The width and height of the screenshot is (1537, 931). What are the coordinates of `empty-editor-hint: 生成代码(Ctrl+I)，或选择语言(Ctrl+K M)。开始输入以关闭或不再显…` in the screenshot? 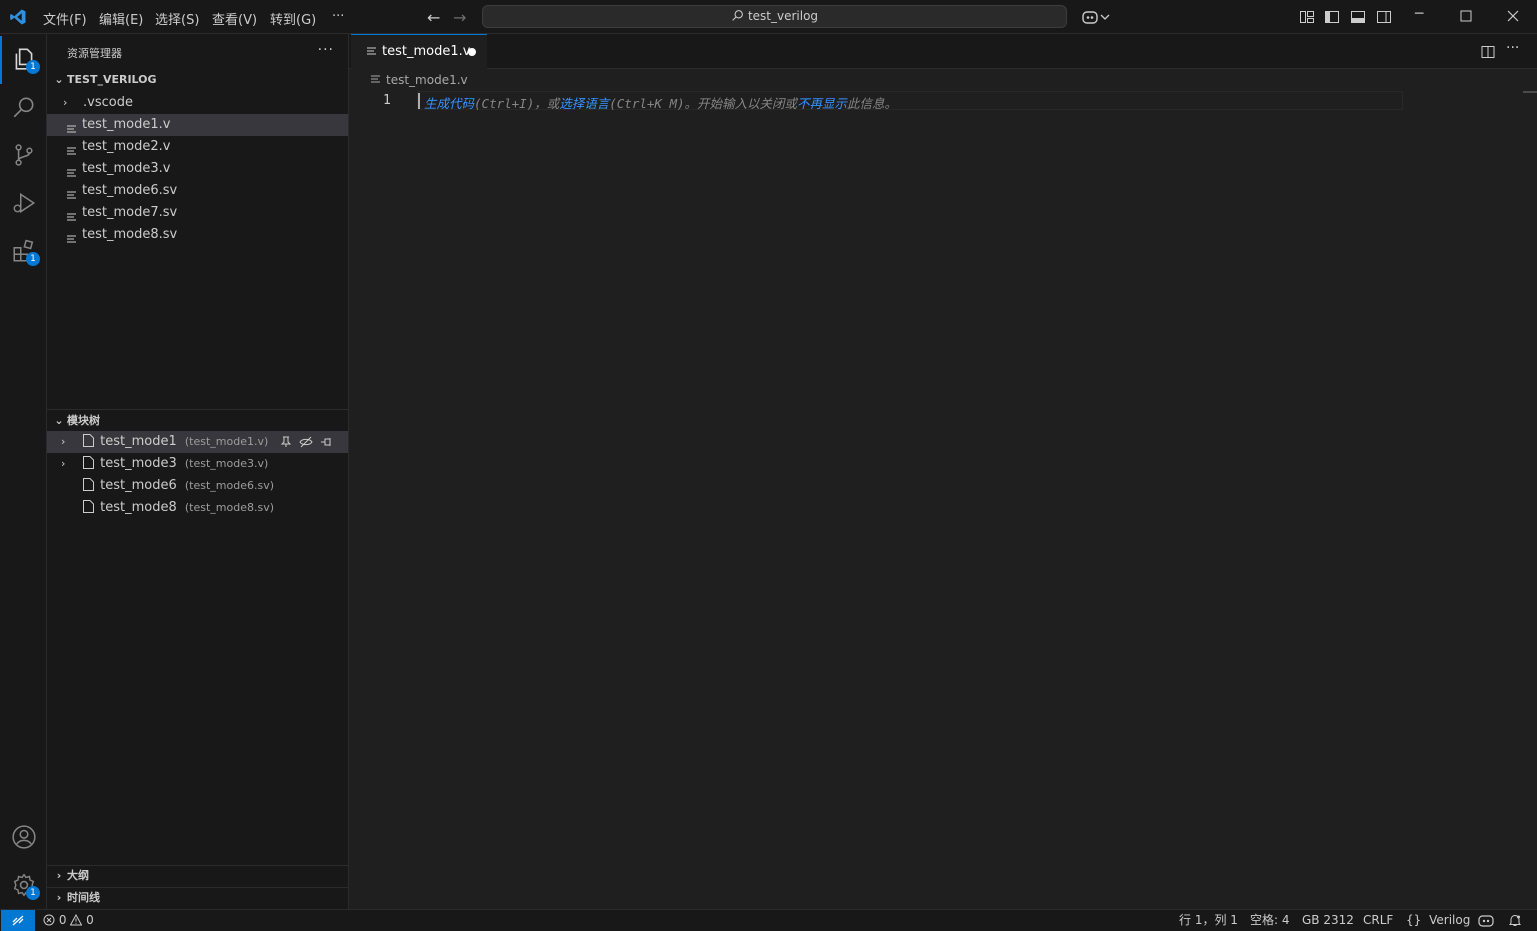 It's located at (660, 102).